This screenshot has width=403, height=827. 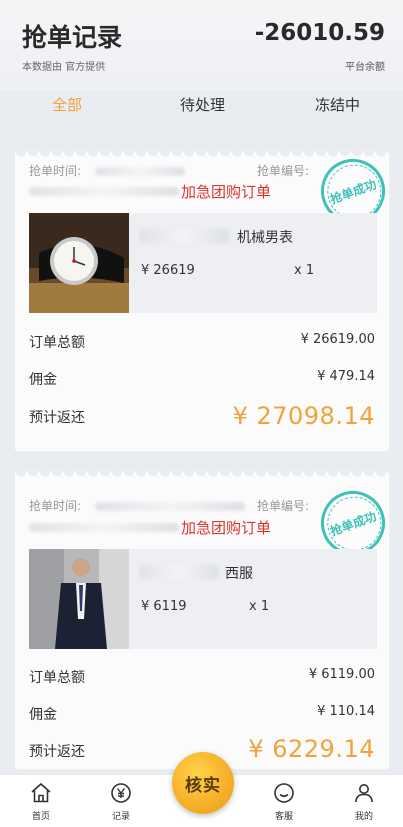 I want to click on product-name: 西服, so click(x=239, y=574).